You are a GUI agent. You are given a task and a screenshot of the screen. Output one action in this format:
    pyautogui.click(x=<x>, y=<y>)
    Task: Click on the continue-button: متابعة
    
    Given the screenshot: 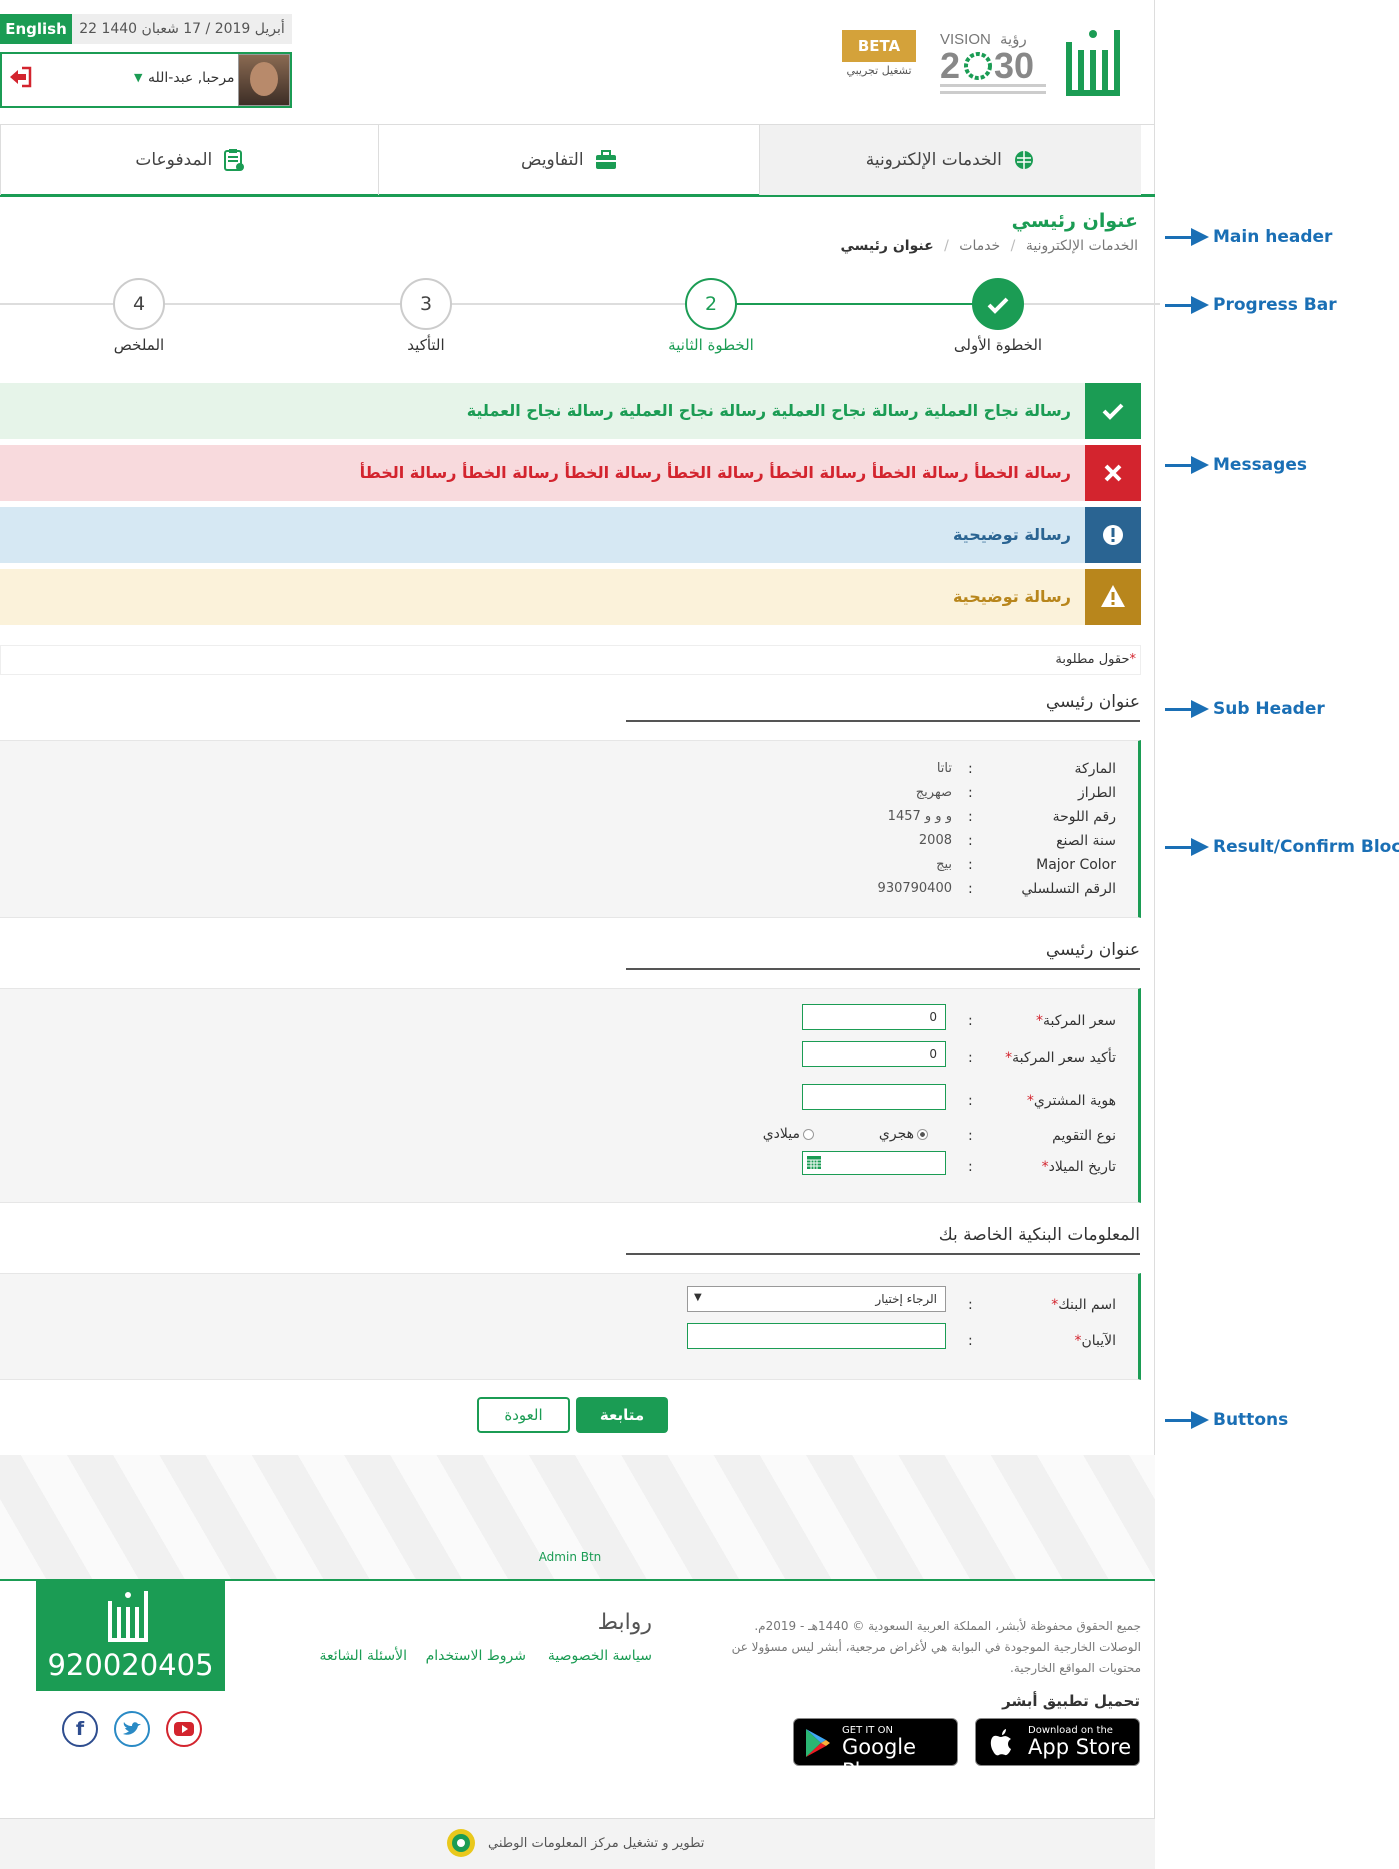 What is the action you would take?
    pyautogui.click(x=622, y=1415)
    